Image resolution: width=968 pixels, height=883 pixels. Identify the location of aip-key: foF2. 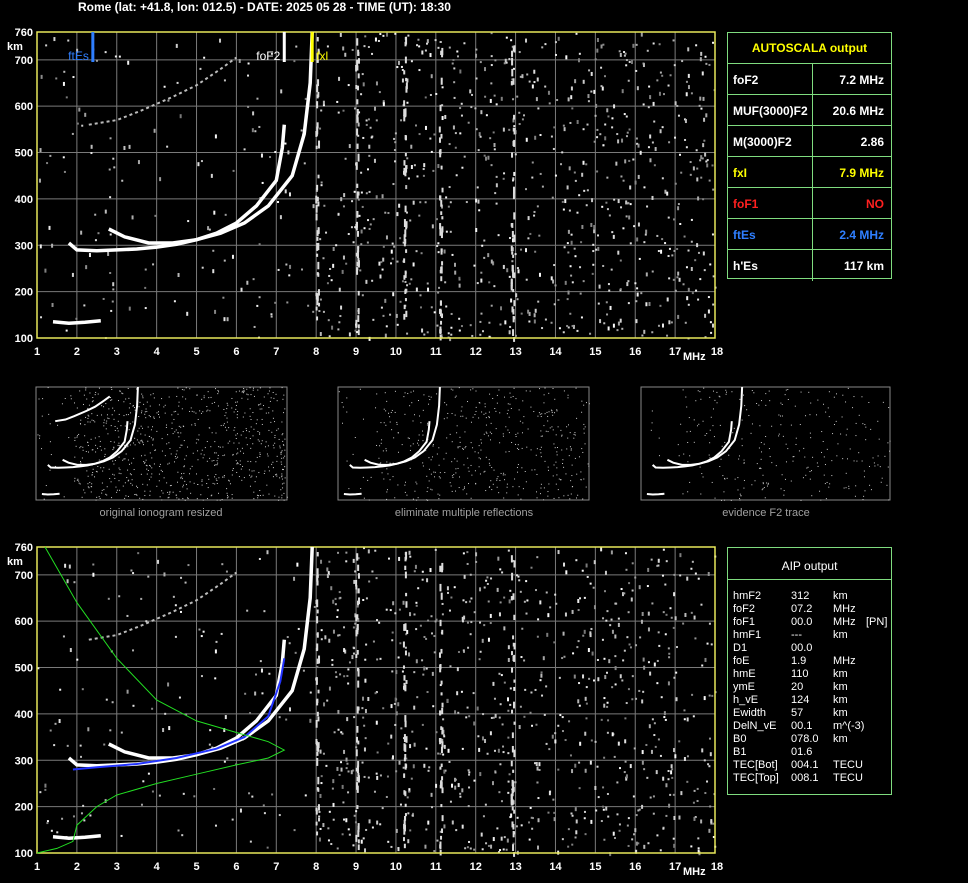
(744, 609).